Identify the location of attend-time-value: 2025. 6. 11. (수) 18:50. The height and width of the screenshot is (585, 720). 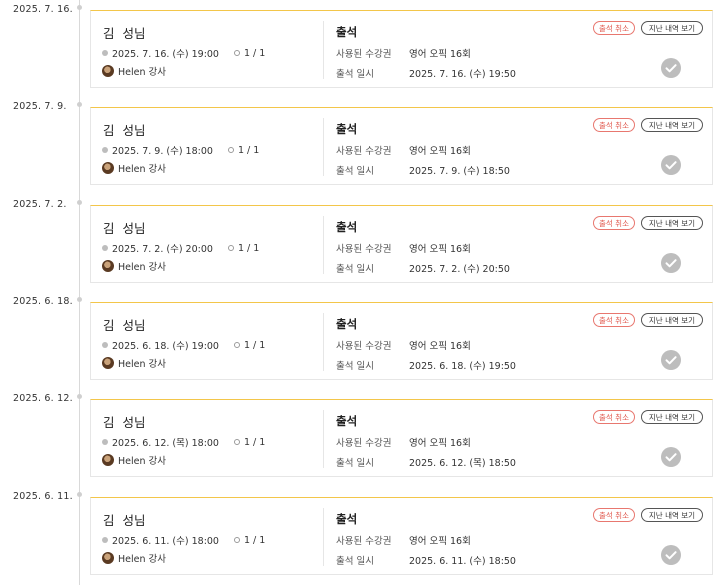
(462, 561).